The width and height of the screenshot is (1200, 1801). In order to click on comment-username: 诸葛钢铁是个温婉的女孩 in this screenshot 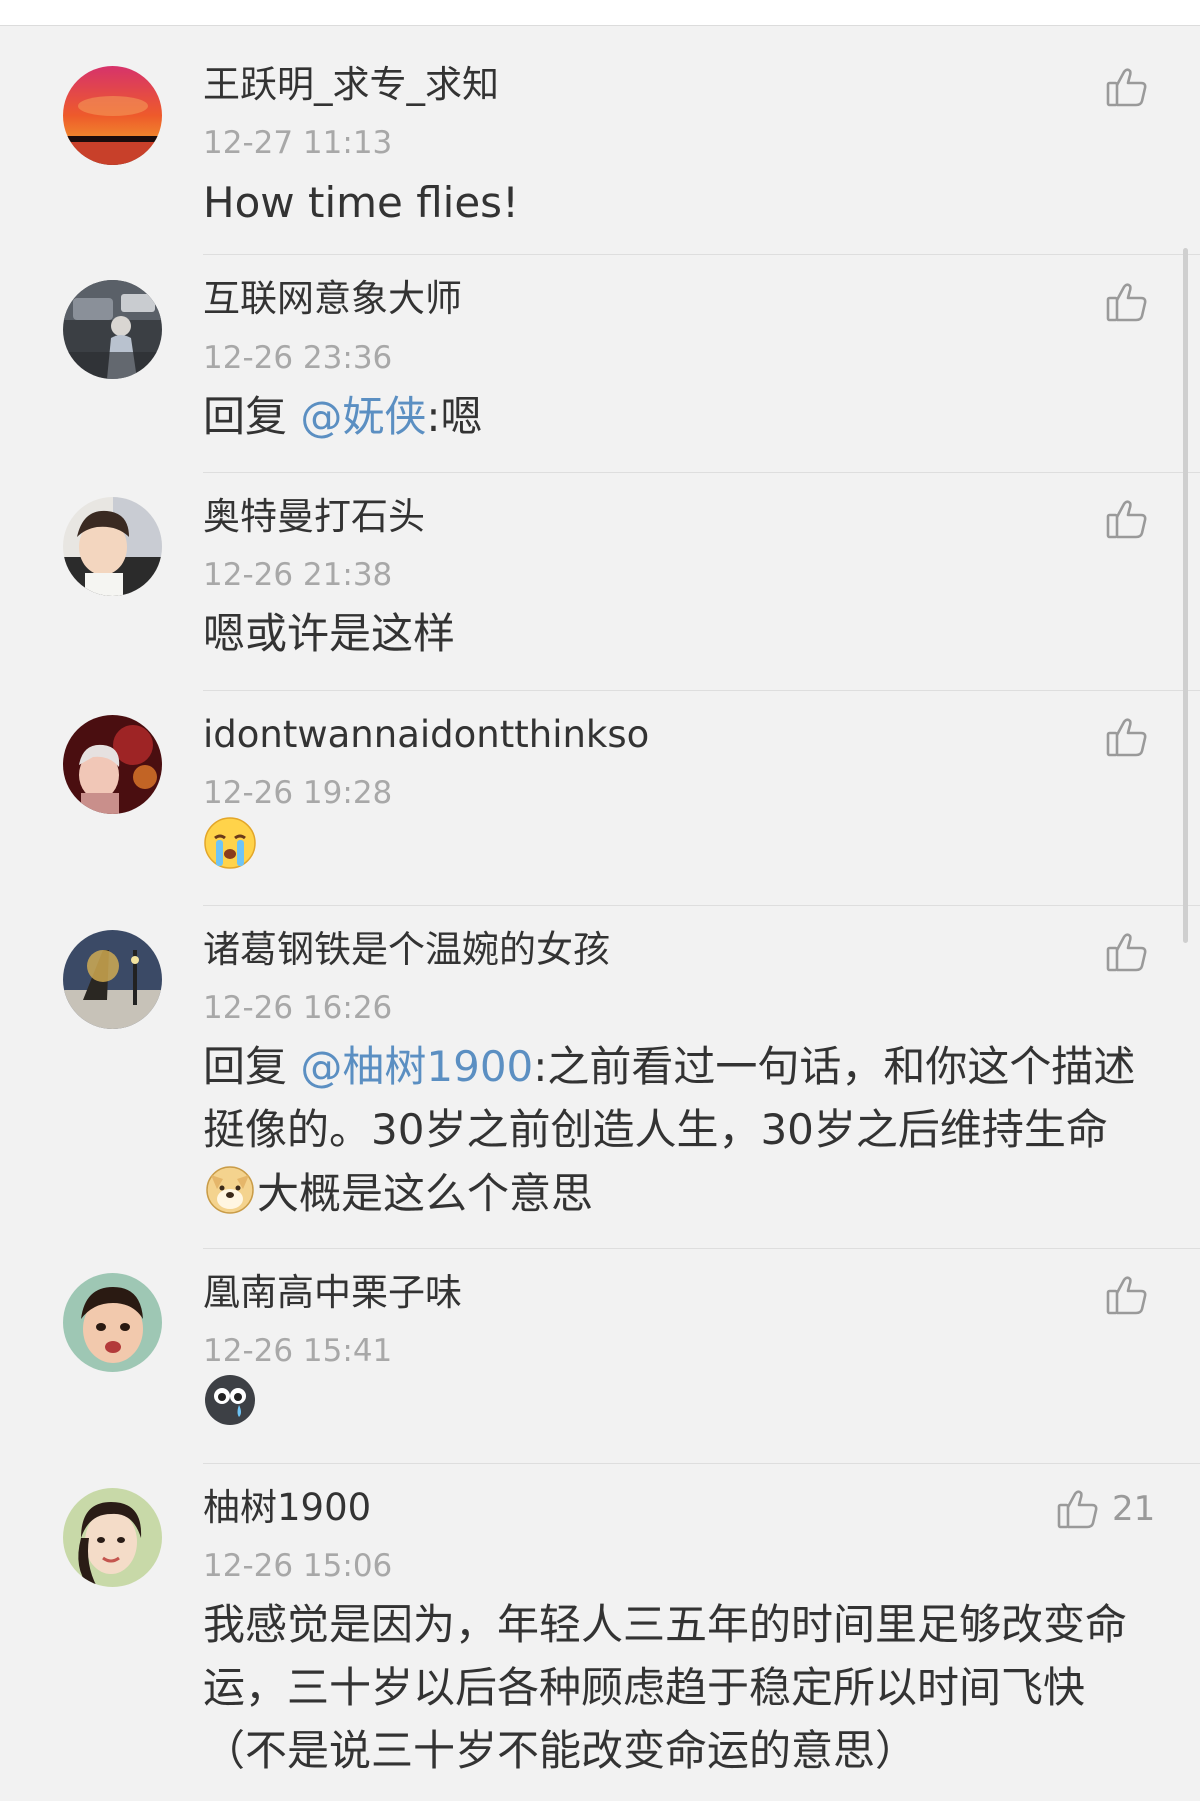, I will do `click(406, 949)`.